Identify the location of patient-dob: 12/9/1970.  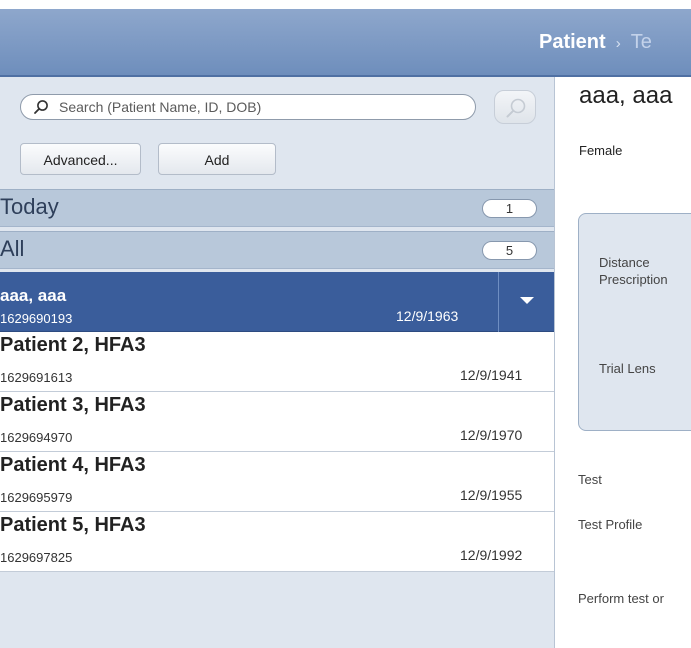
(491, 435).